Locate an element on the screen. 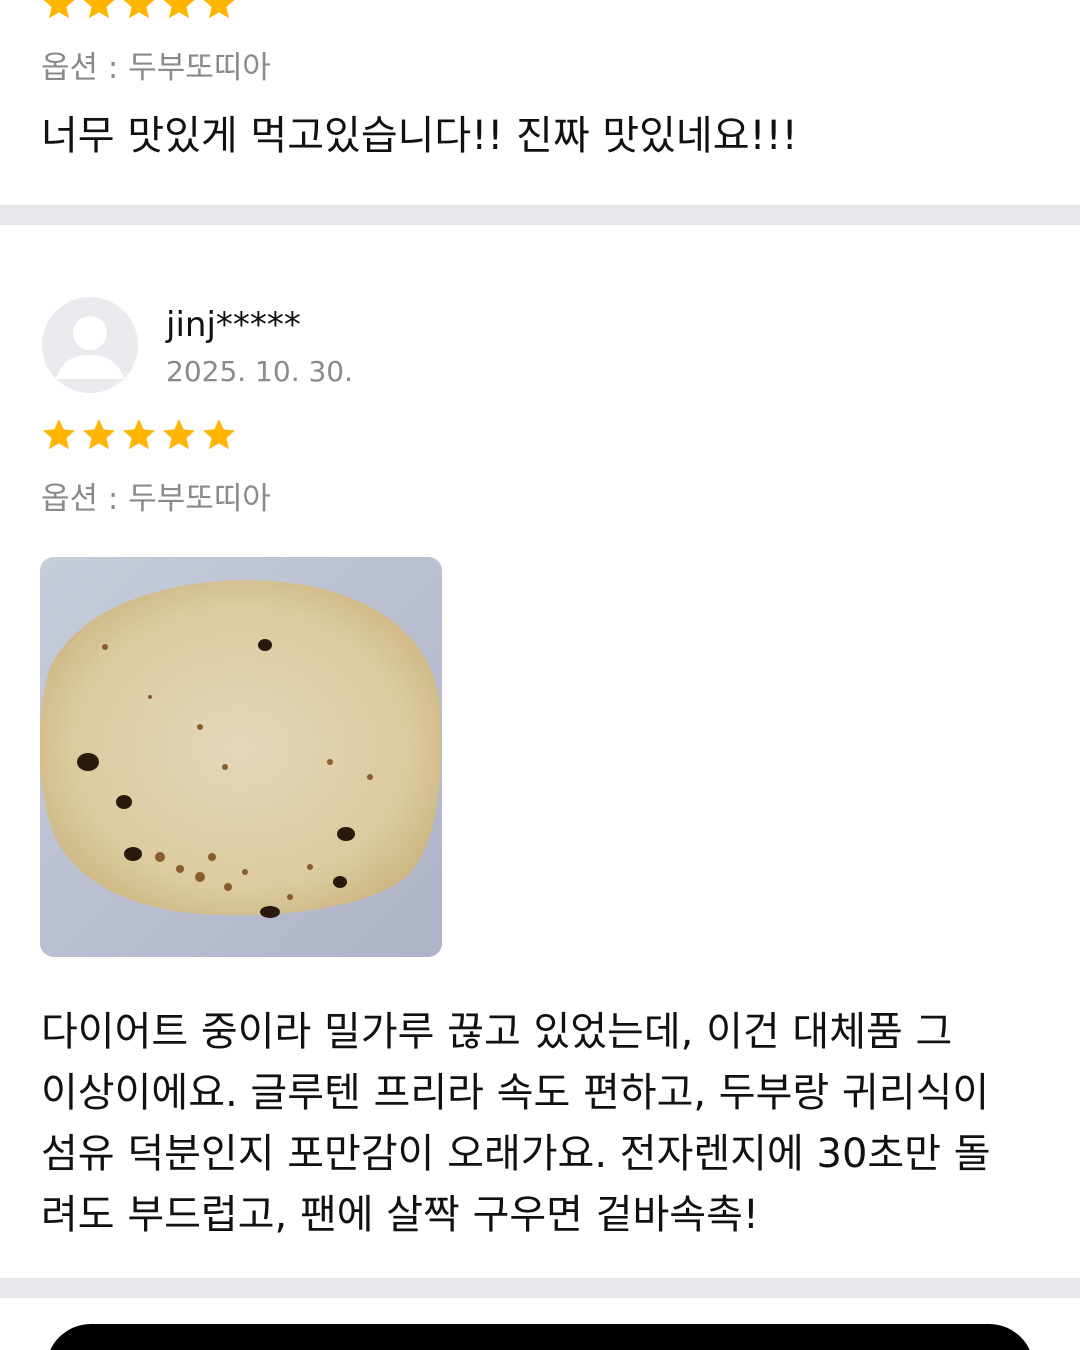  review-date: 2025. 10. 30. is located at coordinates (260, 371).